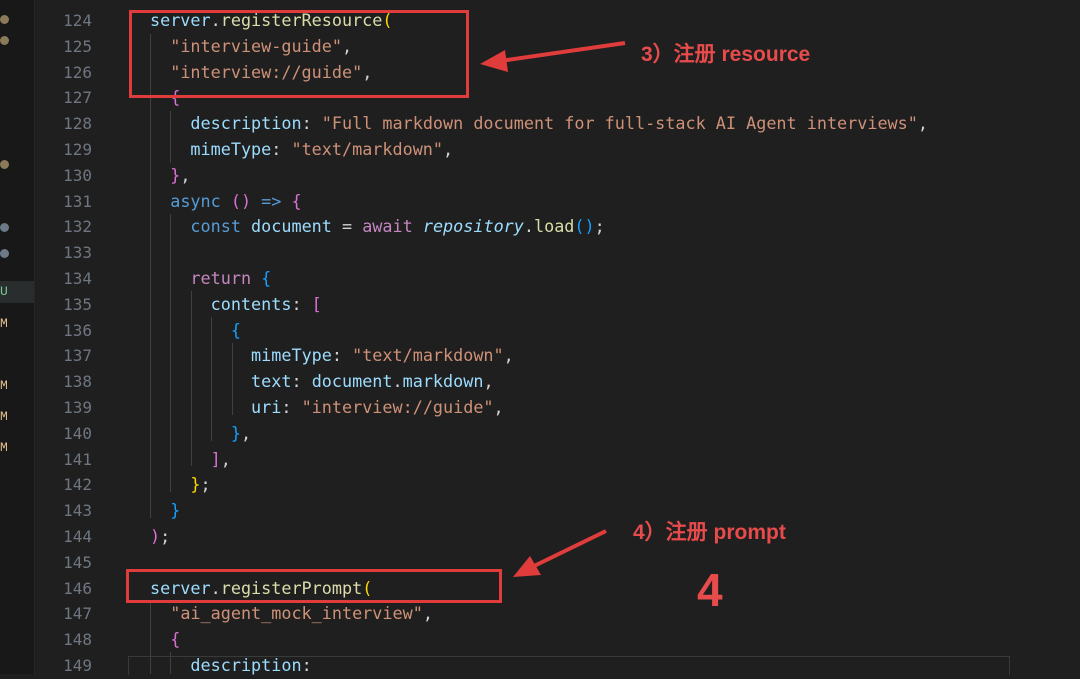 The width and height of the screenshot is (1080, 679). I want to click on resource-annotation-label: 3）注册 resource, so click(726, 54).